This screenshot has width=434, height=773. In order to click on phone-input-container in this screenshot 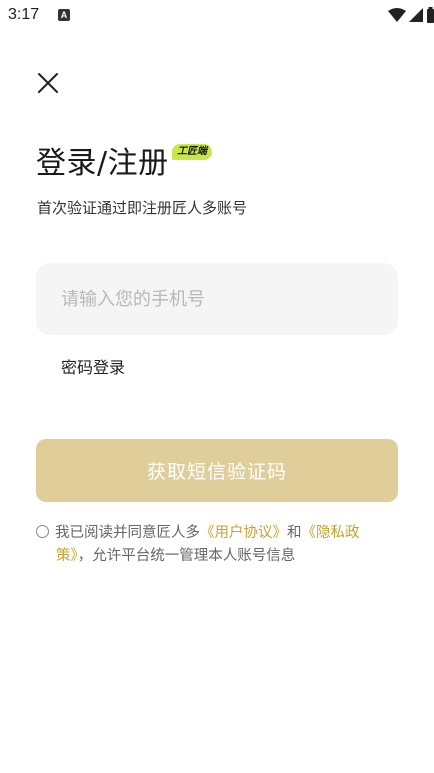, I will do `click(217, 299)`.